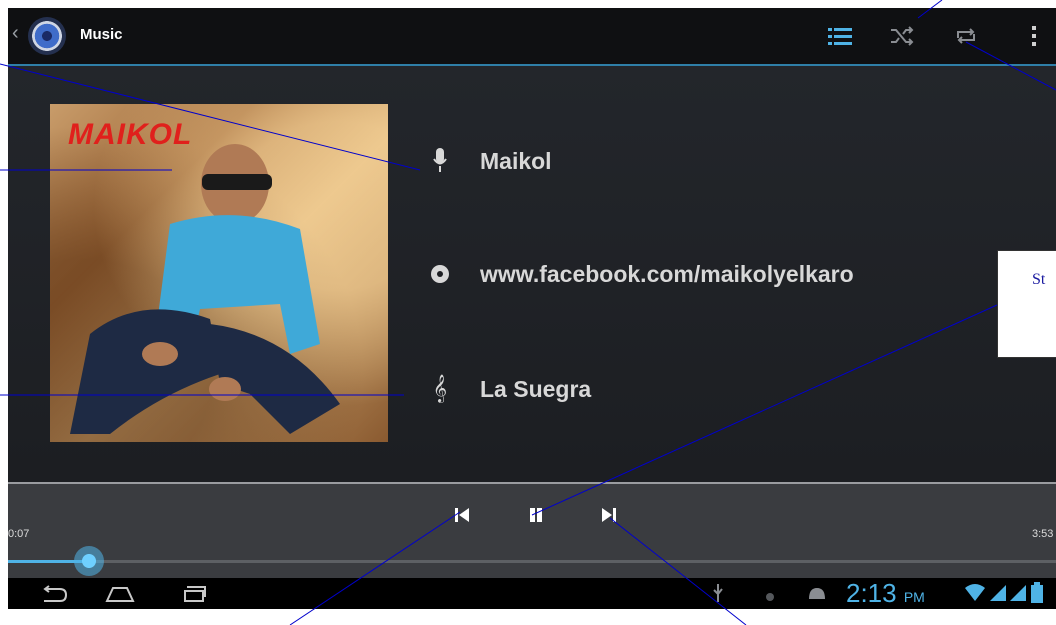  Describe the element at coordinates (440, 161) in the screenshot. I see `microphone-icon` at that location.